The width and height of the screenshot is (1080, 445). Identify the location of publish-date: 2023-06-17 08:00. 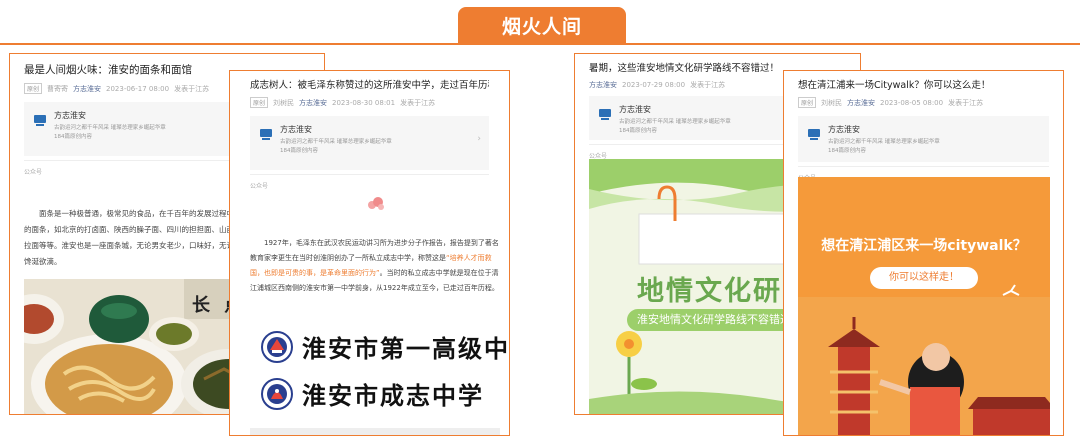
(138, 88).